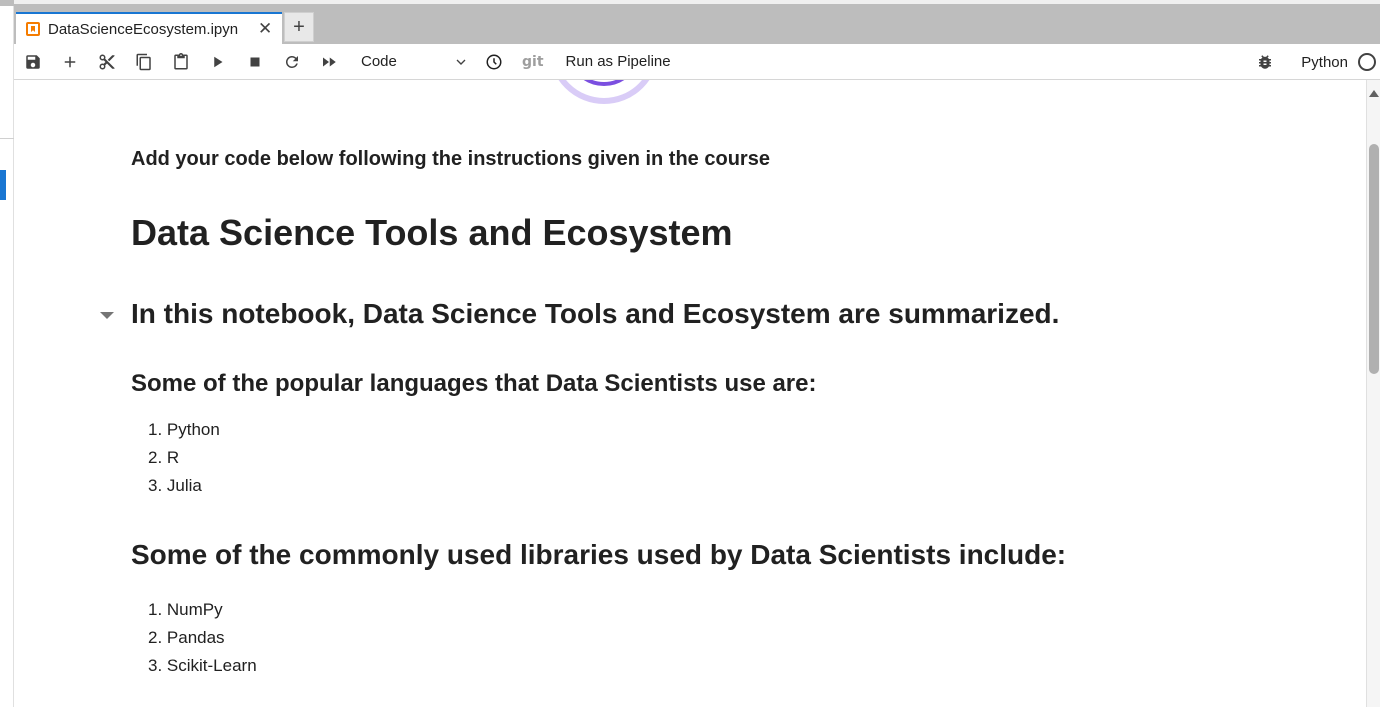  What do you see at coordinates (184, 429) in the screenshot?
I see `list-item: 1. Python` at bounding box center [184, 429].